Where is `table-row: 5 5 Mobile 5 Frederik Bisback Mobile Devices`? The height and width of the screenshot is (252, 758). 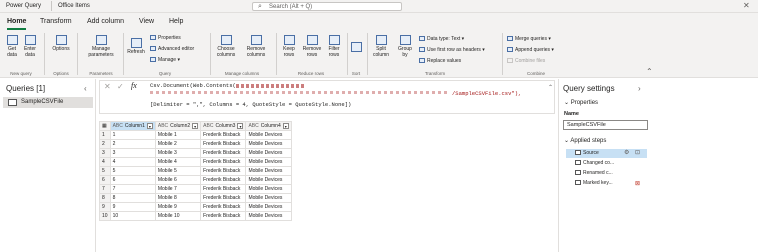
table-row: 5 5 Mobile 5 Frederik Bisback Mobile Devices is located at coordinates (195, 171).